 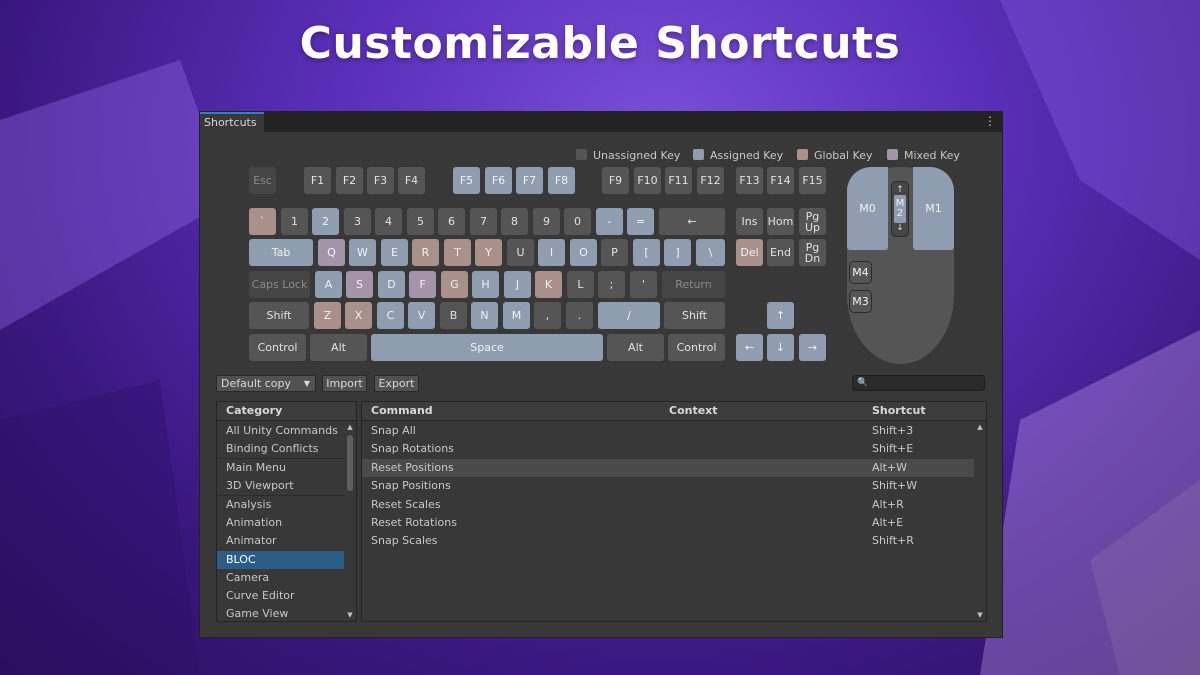 I want to click on scroll-up-icon: ▲, so click(x=980, y=427).